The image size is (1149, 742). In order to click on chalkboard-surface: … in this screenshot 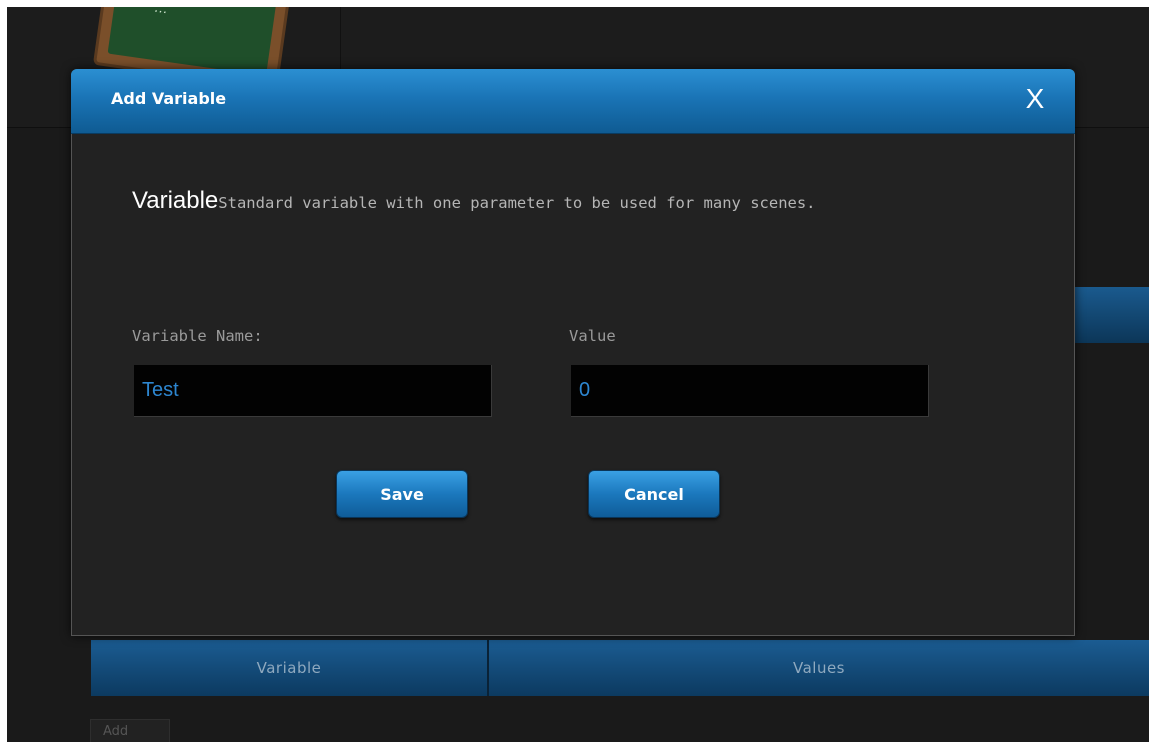, I will do `click(192, 41)`.